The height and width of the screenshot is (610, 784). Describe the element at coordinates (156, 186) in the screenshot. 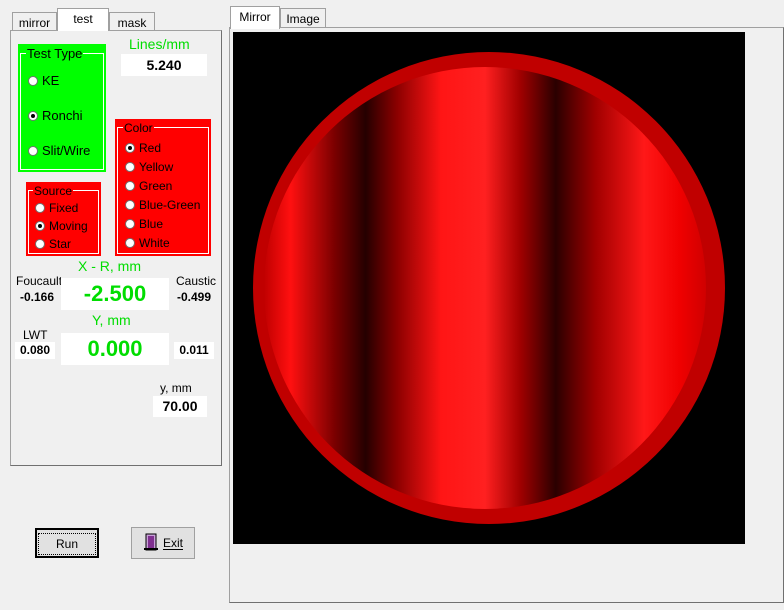

I see `color-option-label: Green` at that location.